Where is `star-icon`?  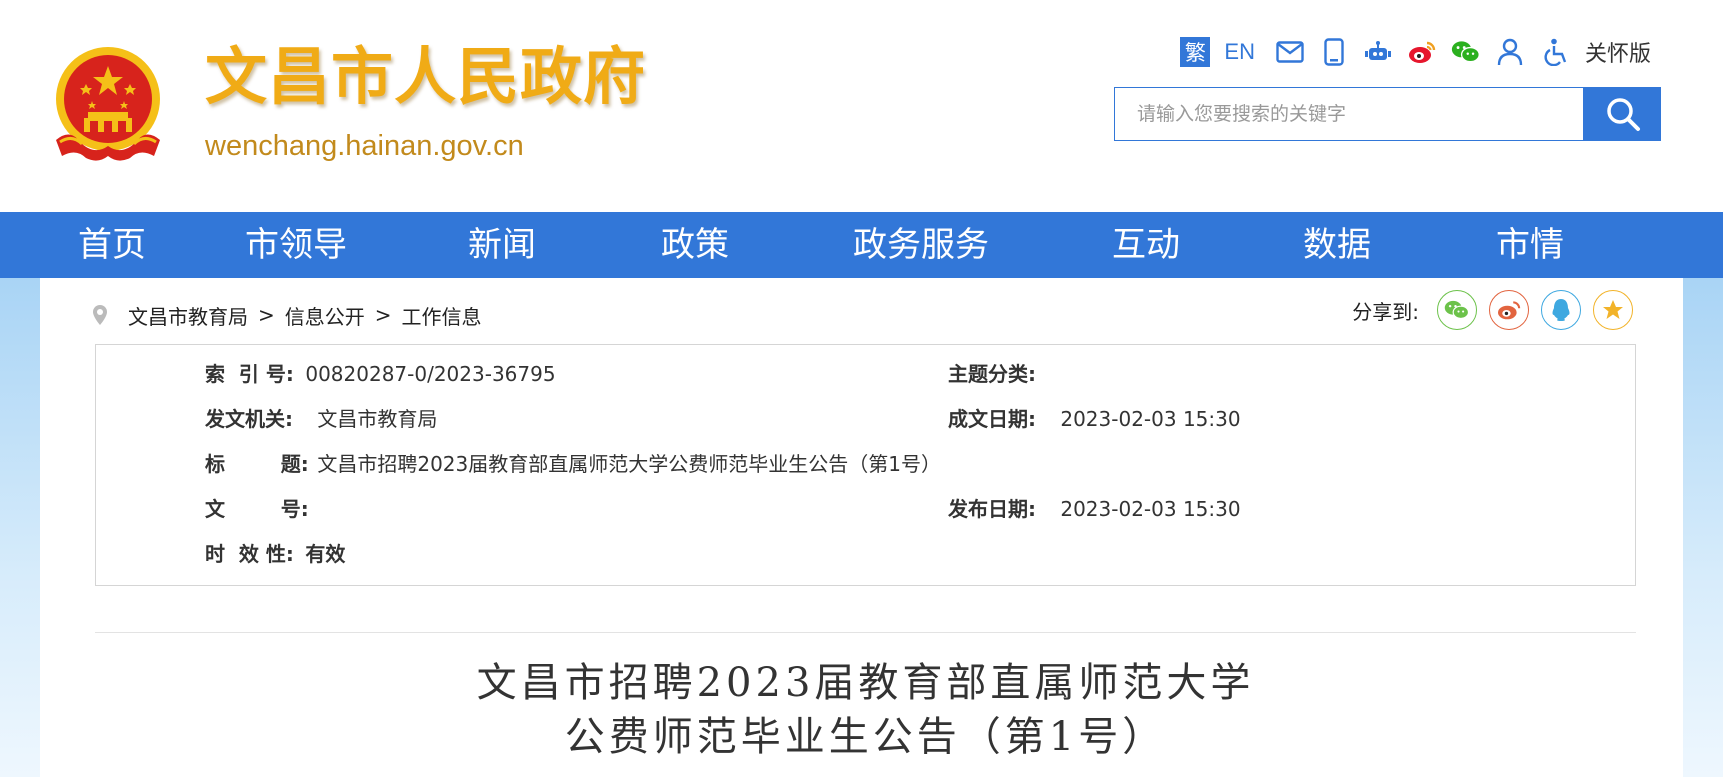 star-icon is located at coordinates (1613, 309).